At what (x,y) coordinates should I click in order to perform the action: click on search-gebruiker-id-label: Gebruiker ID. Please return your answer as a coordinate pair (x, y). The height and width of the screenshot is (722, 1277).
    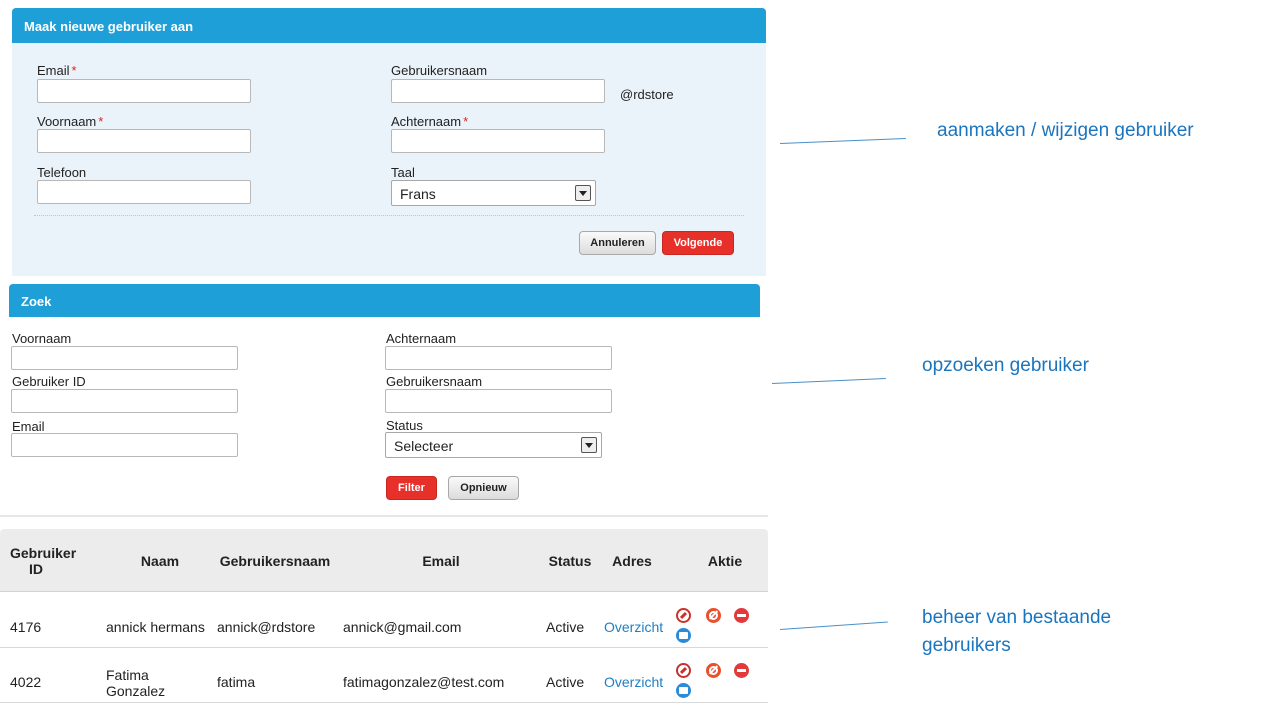
    Looking at the image, I should click on (49, 381).